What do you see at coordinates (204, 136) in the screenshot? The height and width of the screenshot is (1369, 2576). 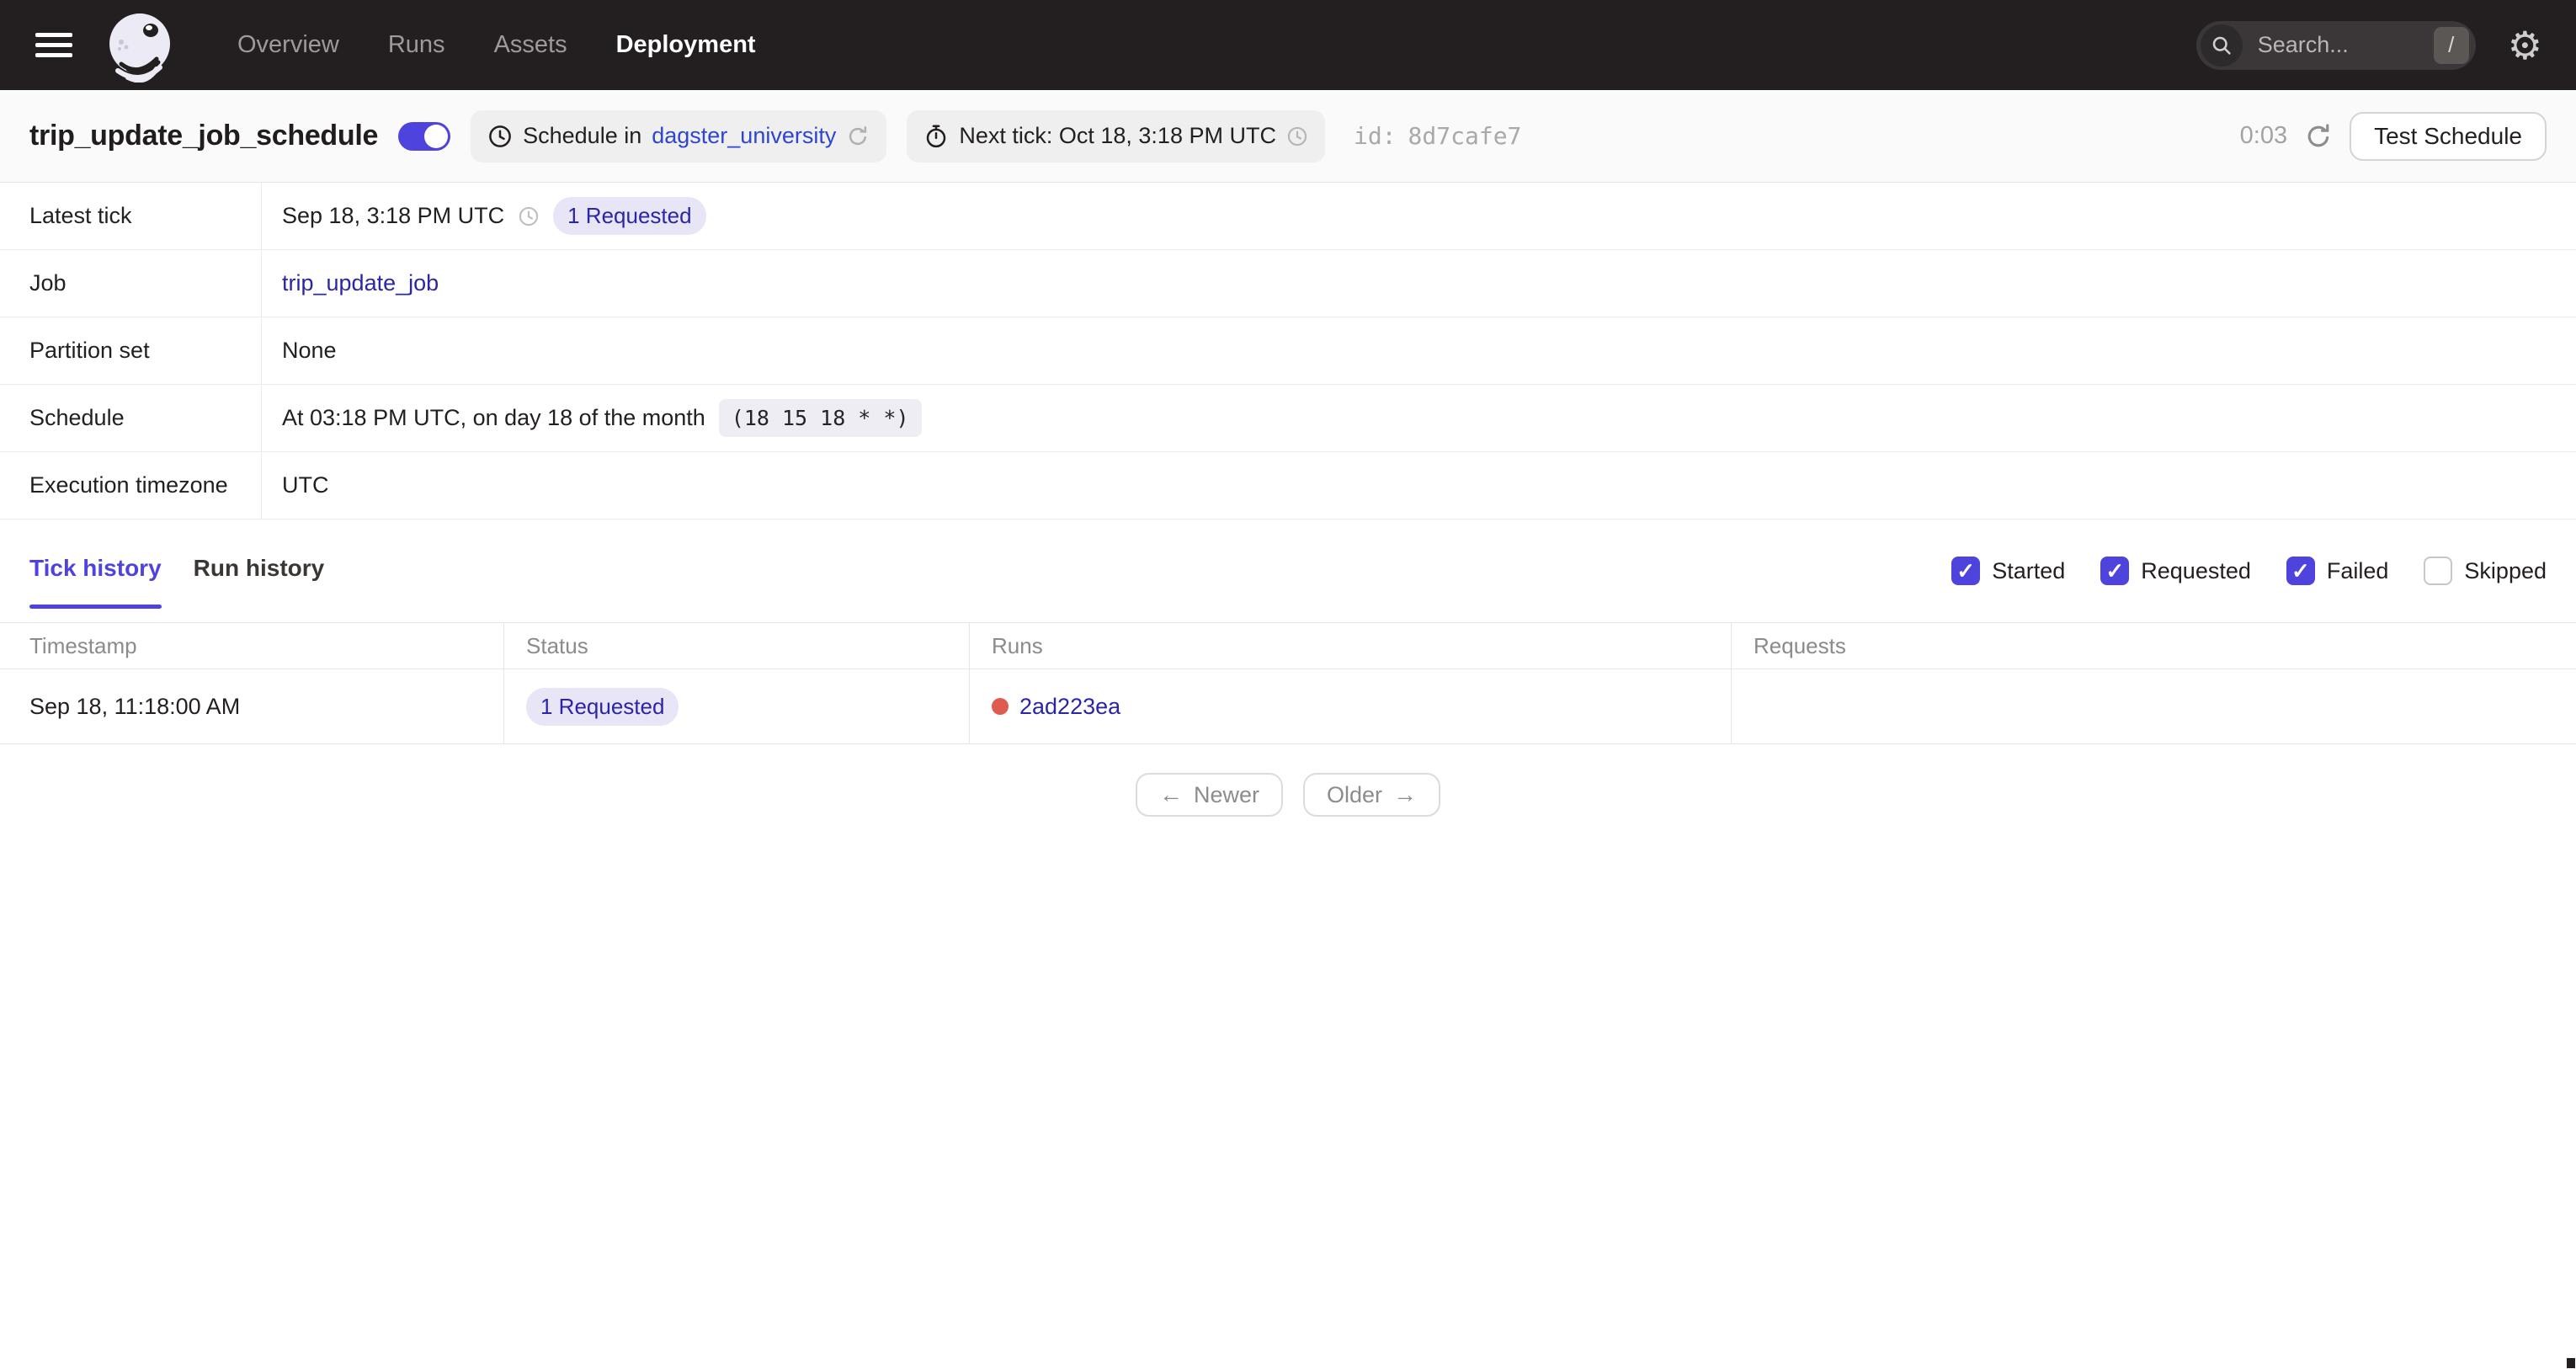 I see `page-title: trip_update_job_schedule` at bounding box center [204, 136].